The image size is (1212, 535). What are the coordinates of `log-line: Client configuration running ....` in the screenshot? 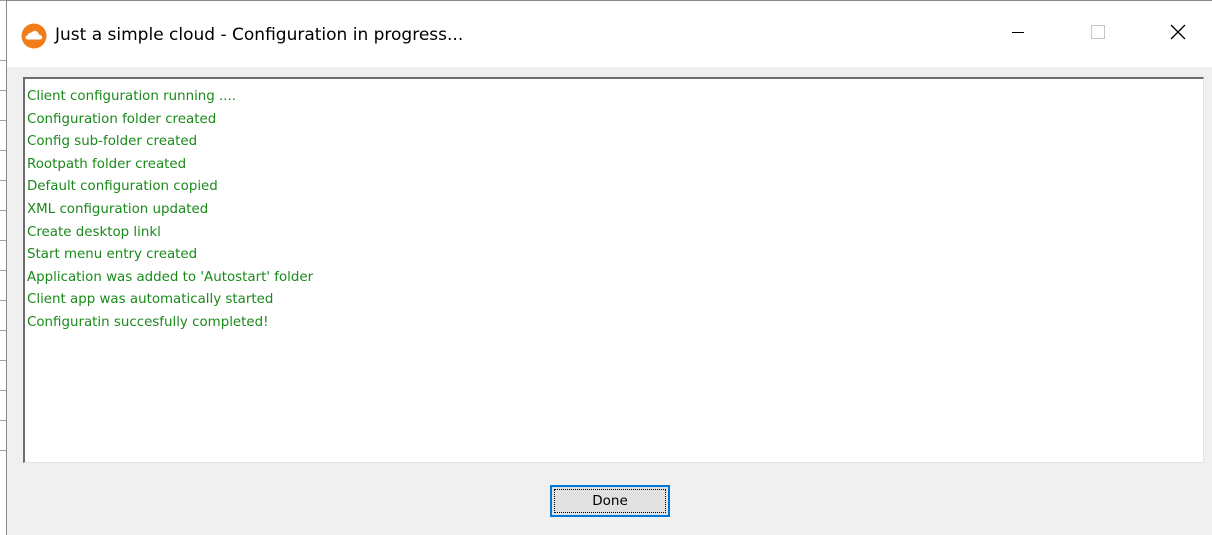 It's located at (132, 96).